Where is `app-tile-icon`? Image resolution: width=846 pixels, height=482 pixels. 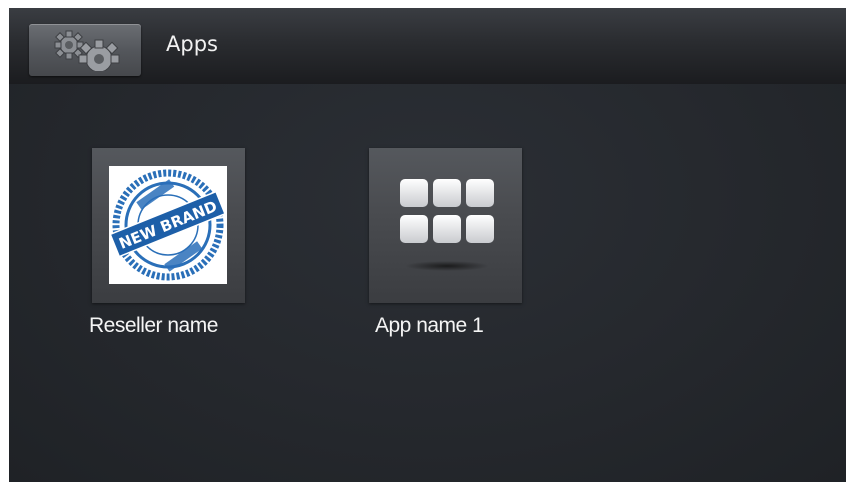 app-tile-icon is located at coordinates (445, 225).